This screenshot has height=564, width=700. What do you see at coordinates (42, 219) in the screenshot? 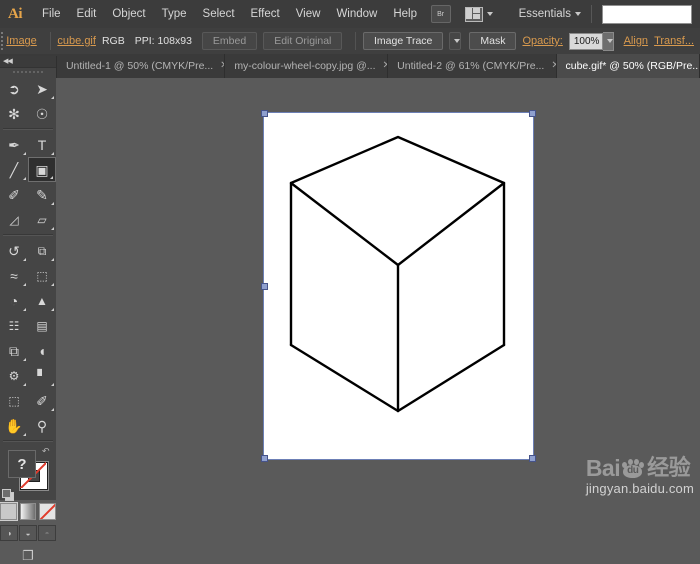
I see `eraser-tool: ▱` at bounding box center [42, 219].